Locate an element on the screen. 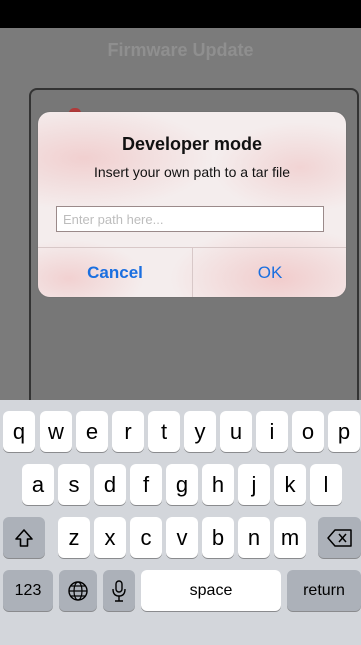  key-j: j is located at coordinates (254, 484).